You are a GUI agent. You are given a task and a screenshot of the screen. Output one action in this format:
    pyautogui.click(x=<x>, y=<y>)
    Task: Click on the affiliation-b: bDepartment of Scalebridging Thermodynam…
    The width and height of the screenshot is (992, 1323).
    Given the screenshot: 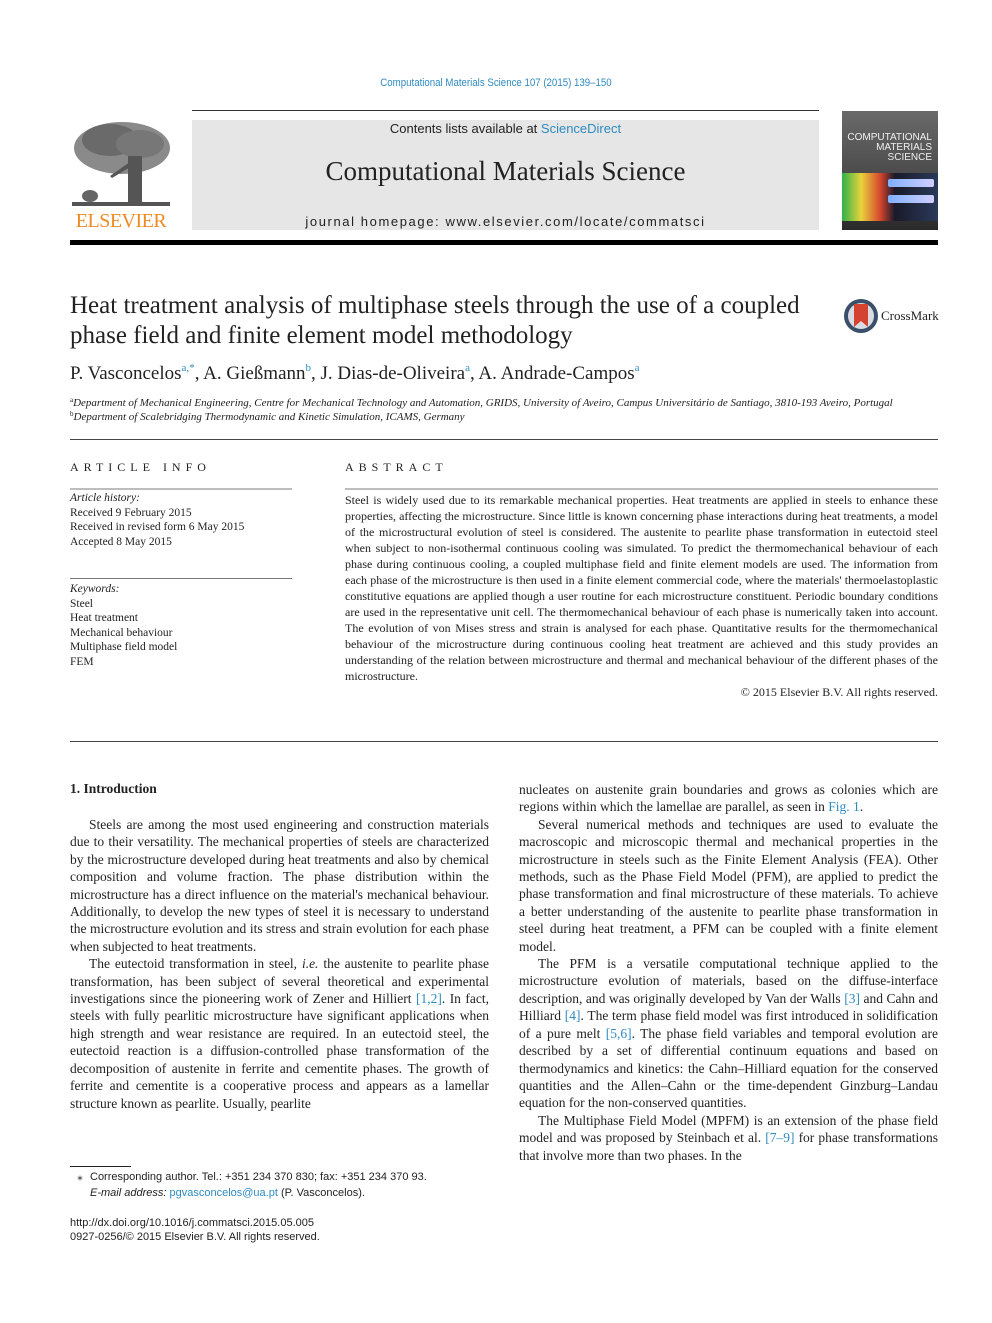 What is the action you would take?
    pyautogui.click(x=267, y=416)
    